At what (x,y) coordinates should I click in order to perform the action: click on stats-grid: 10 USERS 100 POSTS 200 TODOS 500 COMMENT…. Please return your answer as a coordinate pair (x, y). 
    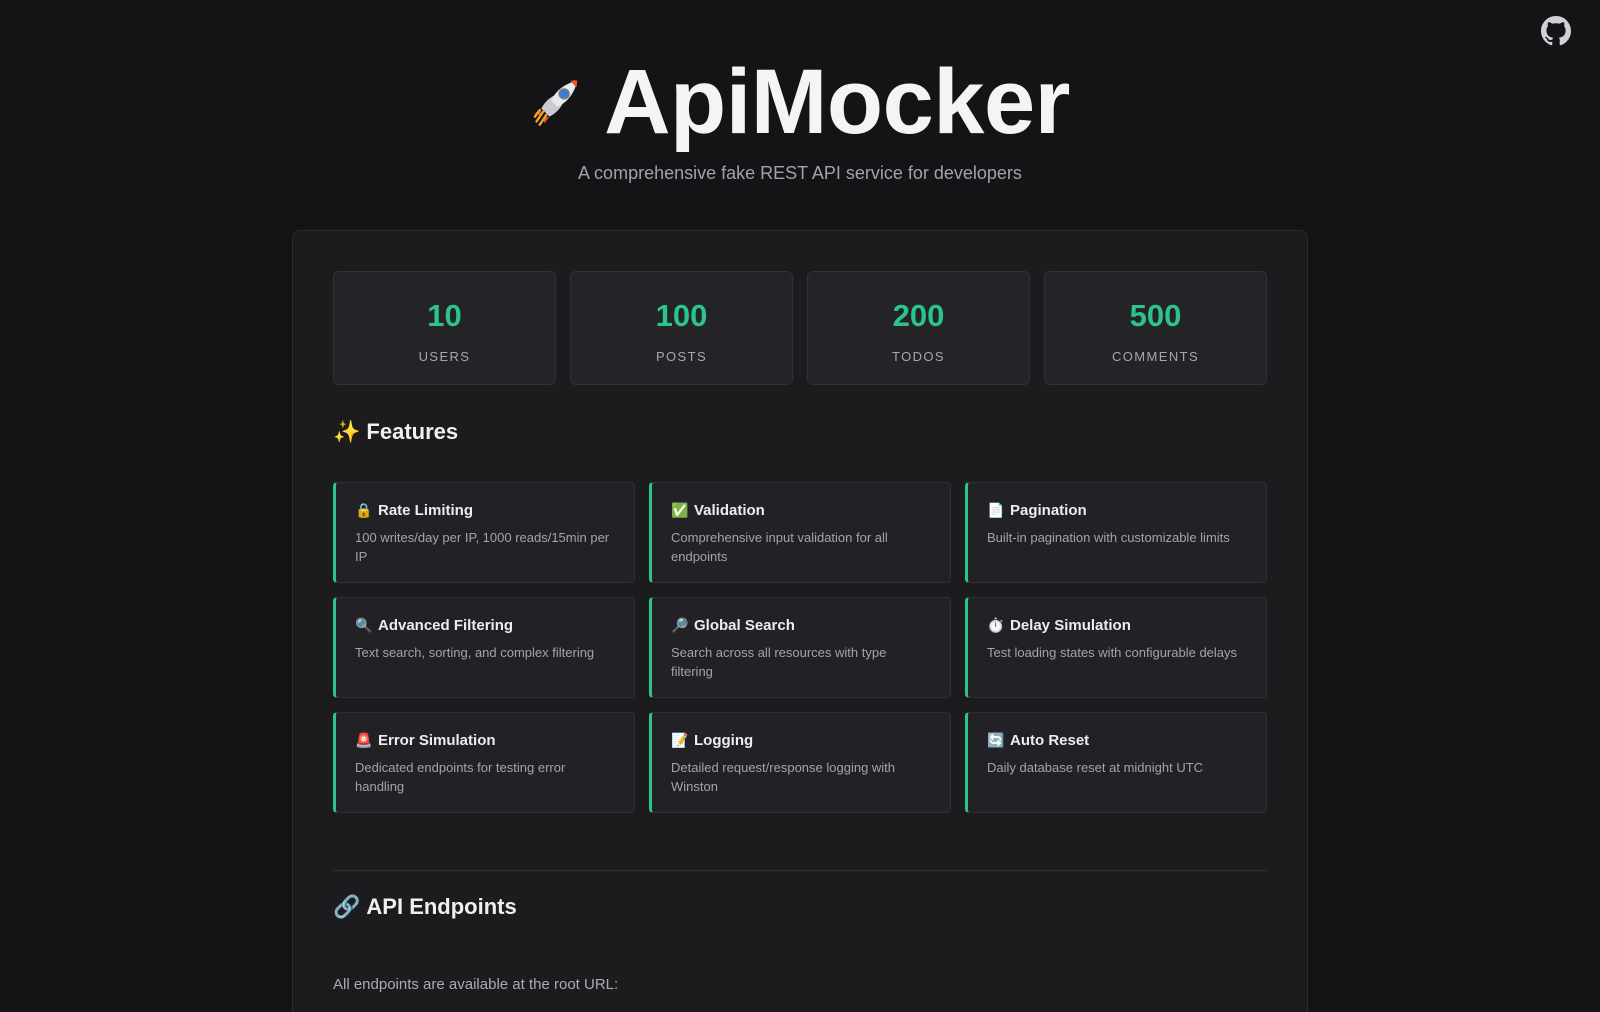
    Looking at the image, I should click on (800, 328).